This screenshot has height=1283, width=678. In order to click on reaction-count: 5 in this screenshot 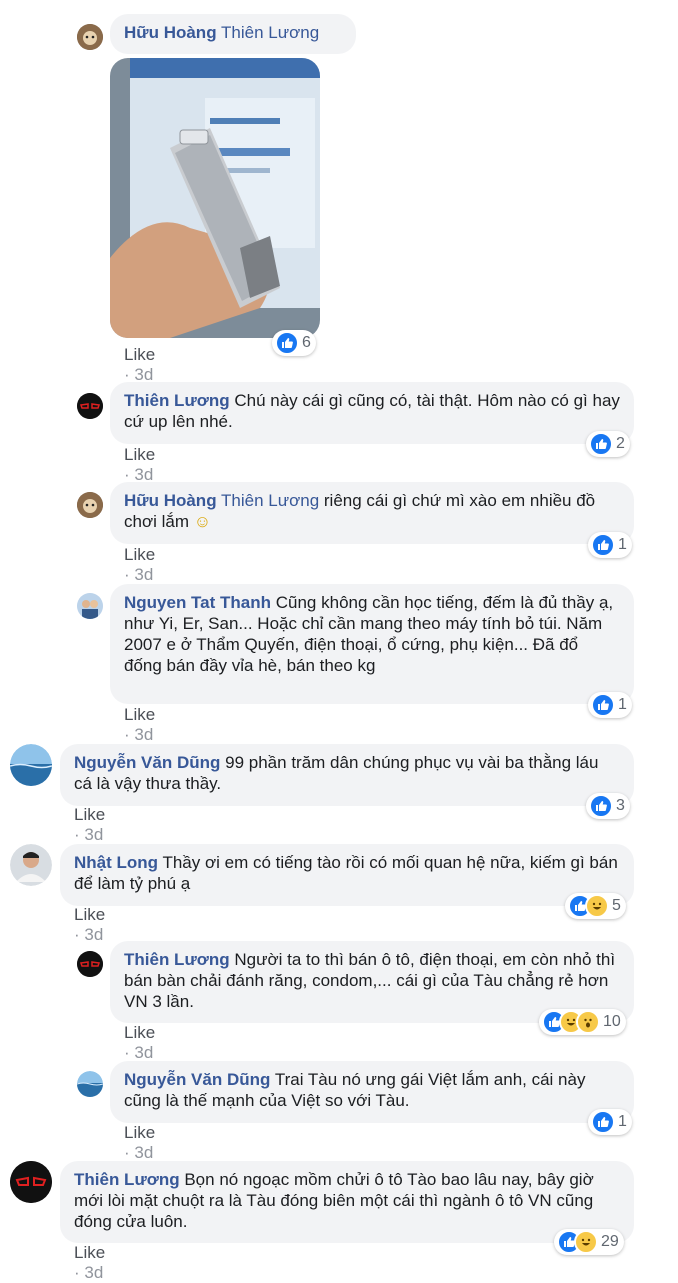, I will do `click(616, 905)`.